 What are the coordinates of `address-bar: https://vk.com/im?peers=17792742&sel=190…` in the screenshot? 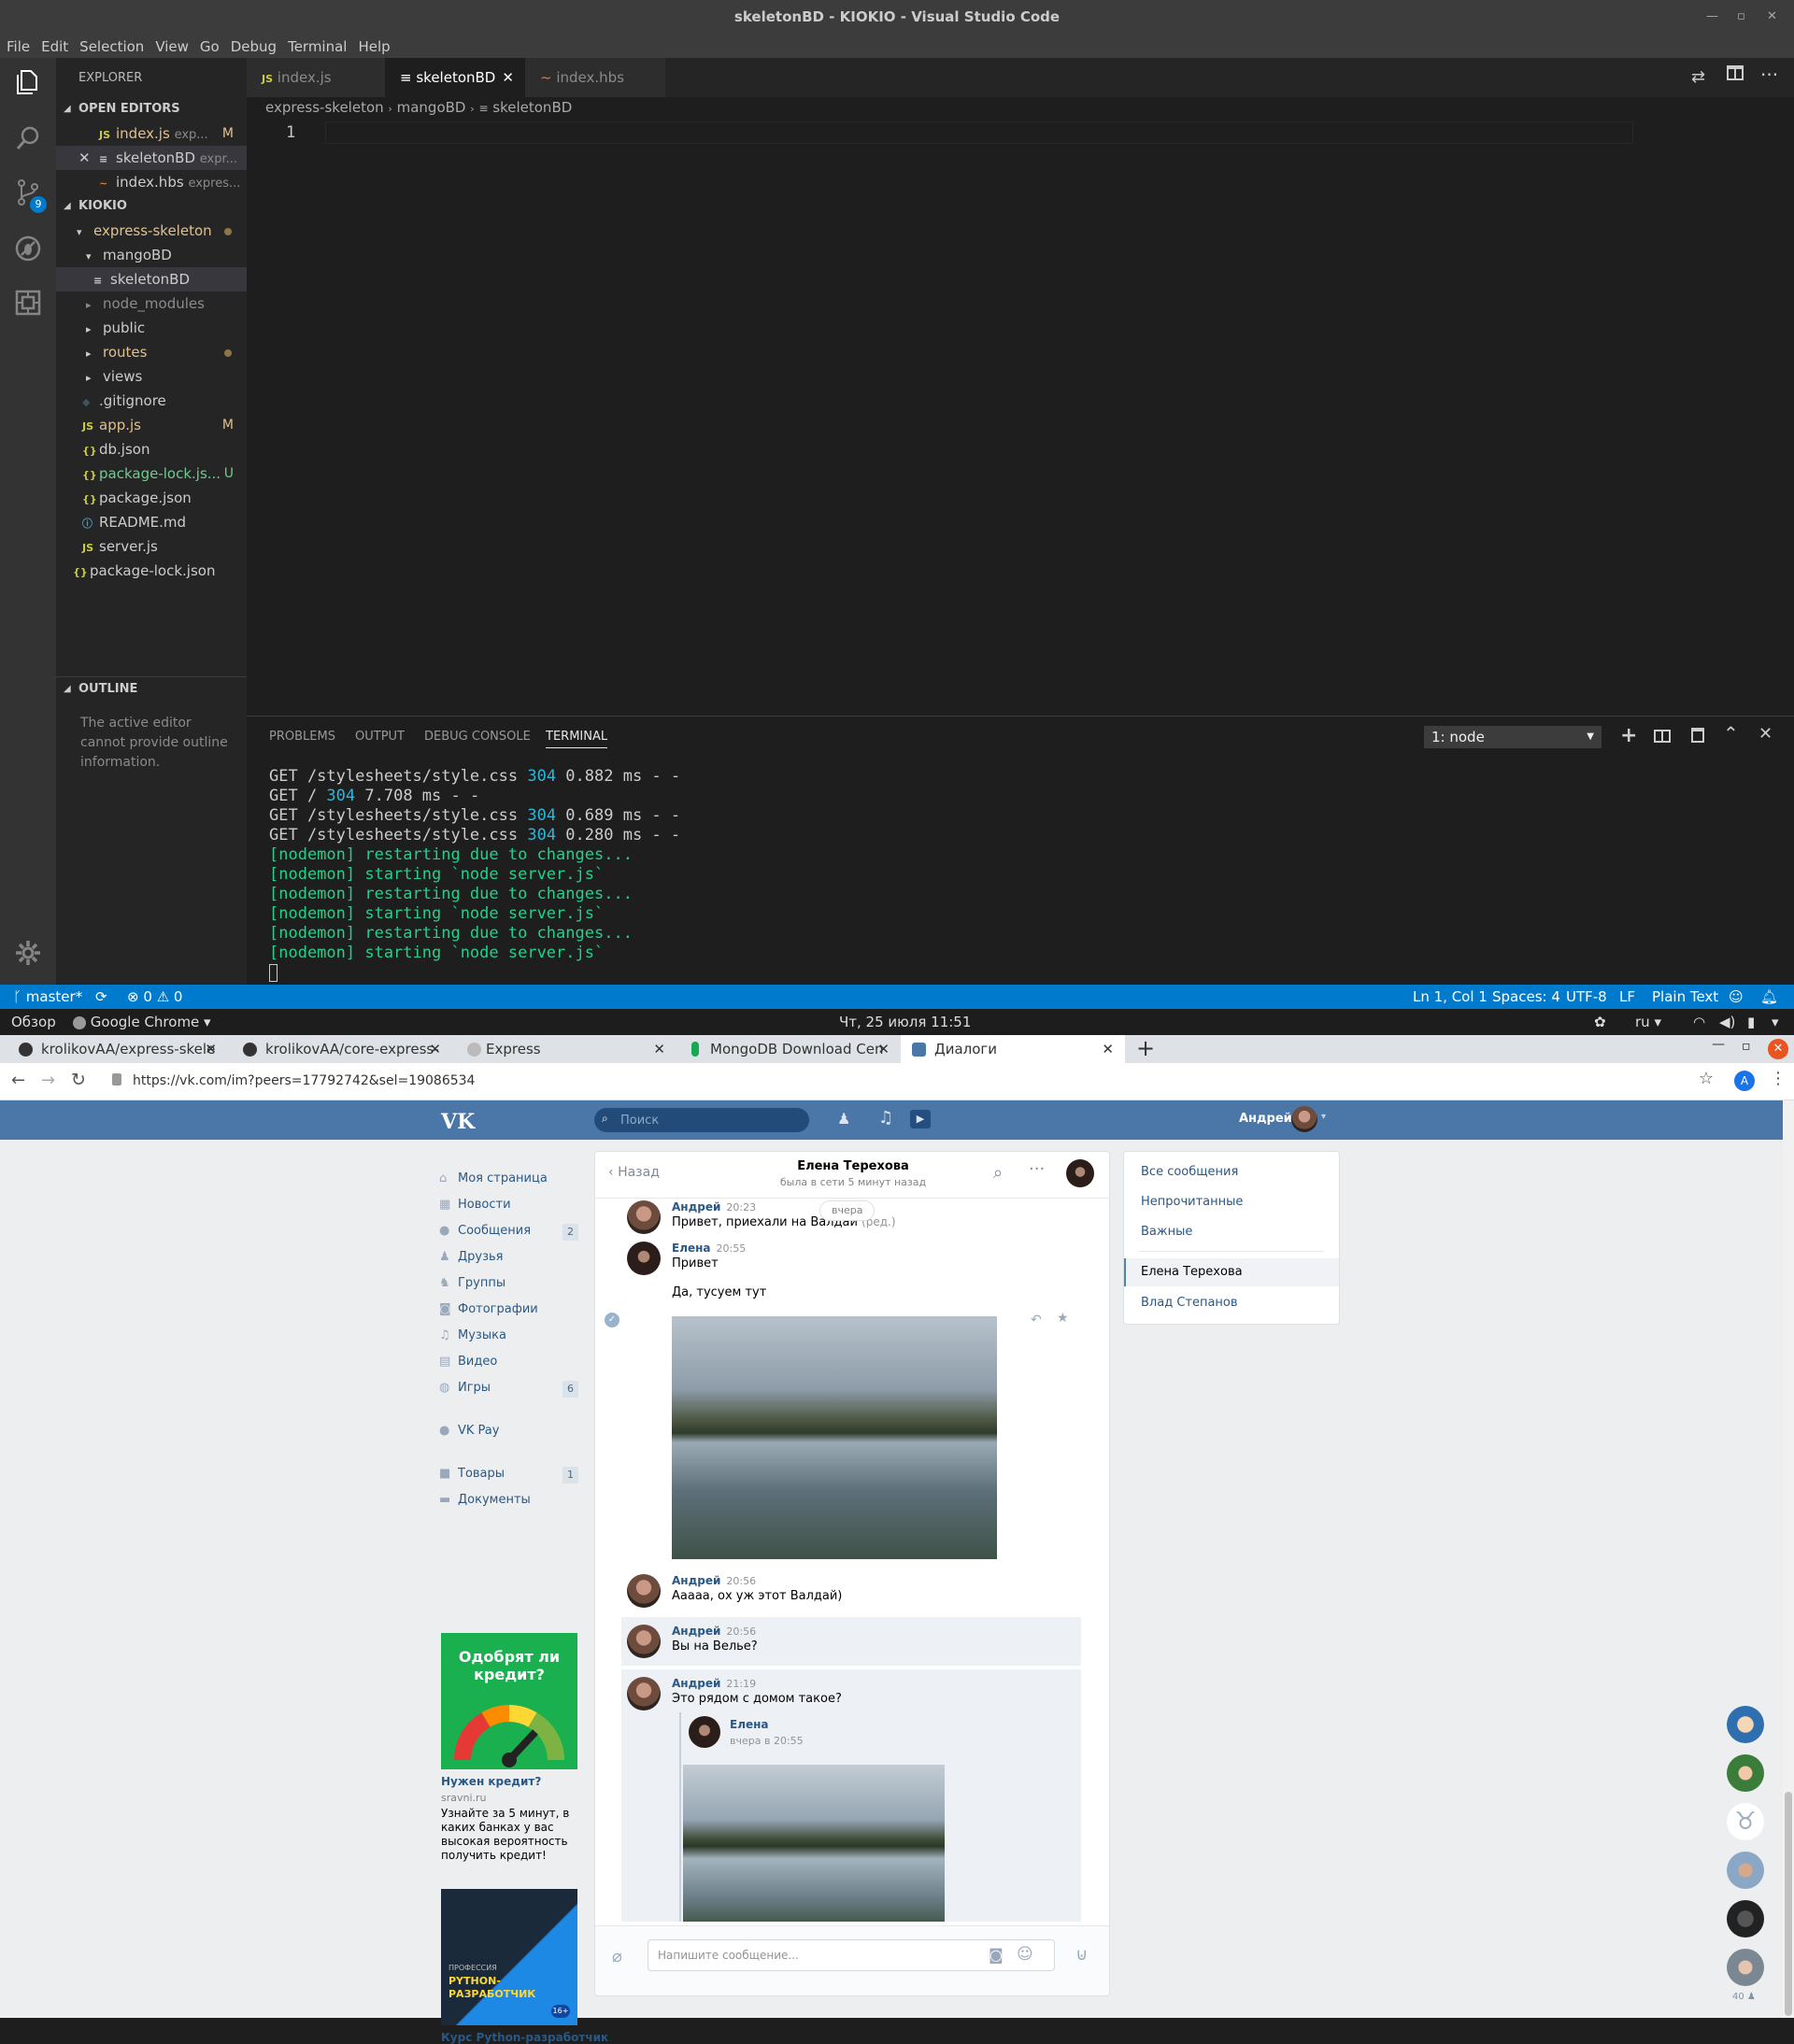 It's located at (917, 1082).